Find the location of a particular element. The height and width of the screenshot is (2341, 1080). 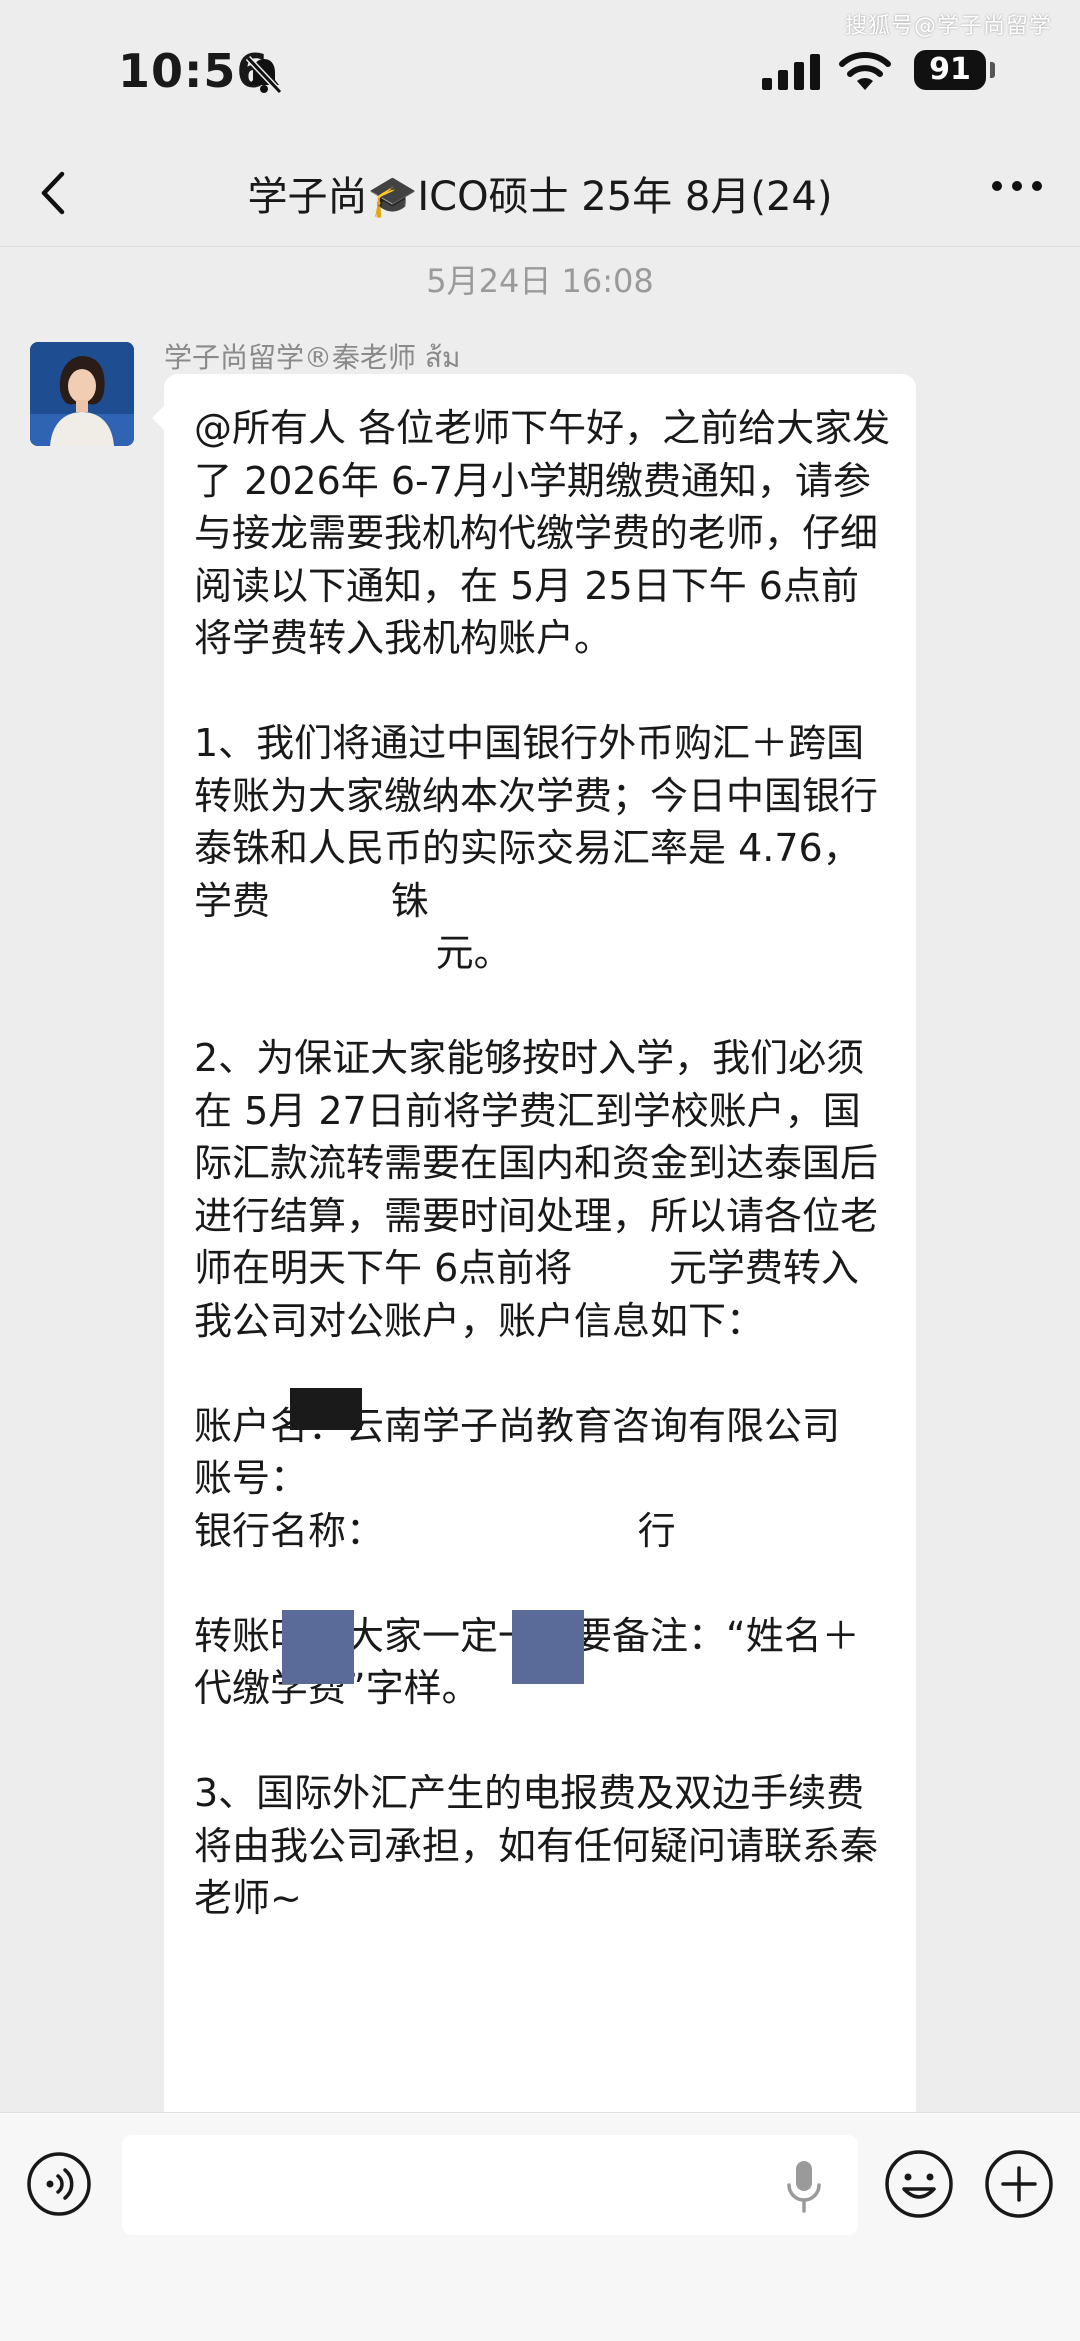

more-options-icon is located at coordinates (1017, 186).